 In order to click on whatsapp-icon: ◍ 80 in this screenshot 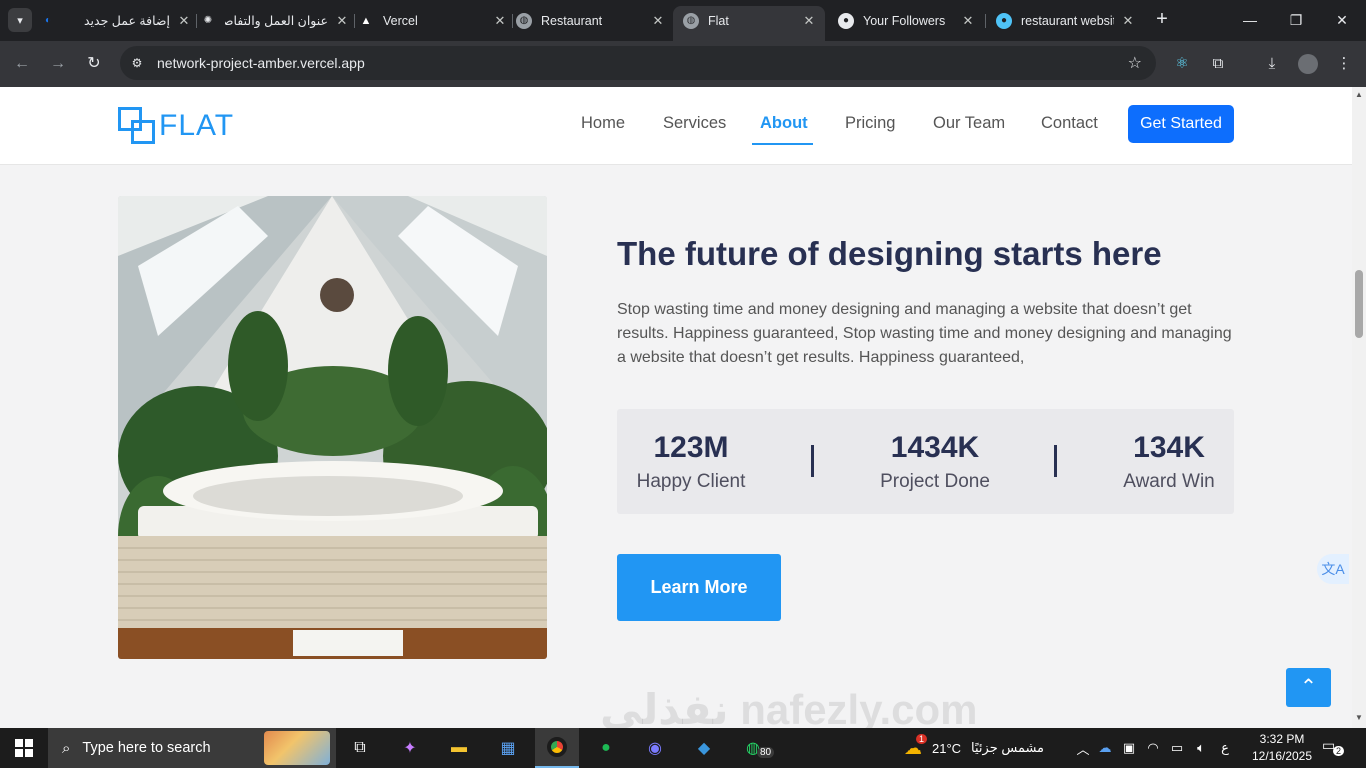, I will do `click(753, 748)`.